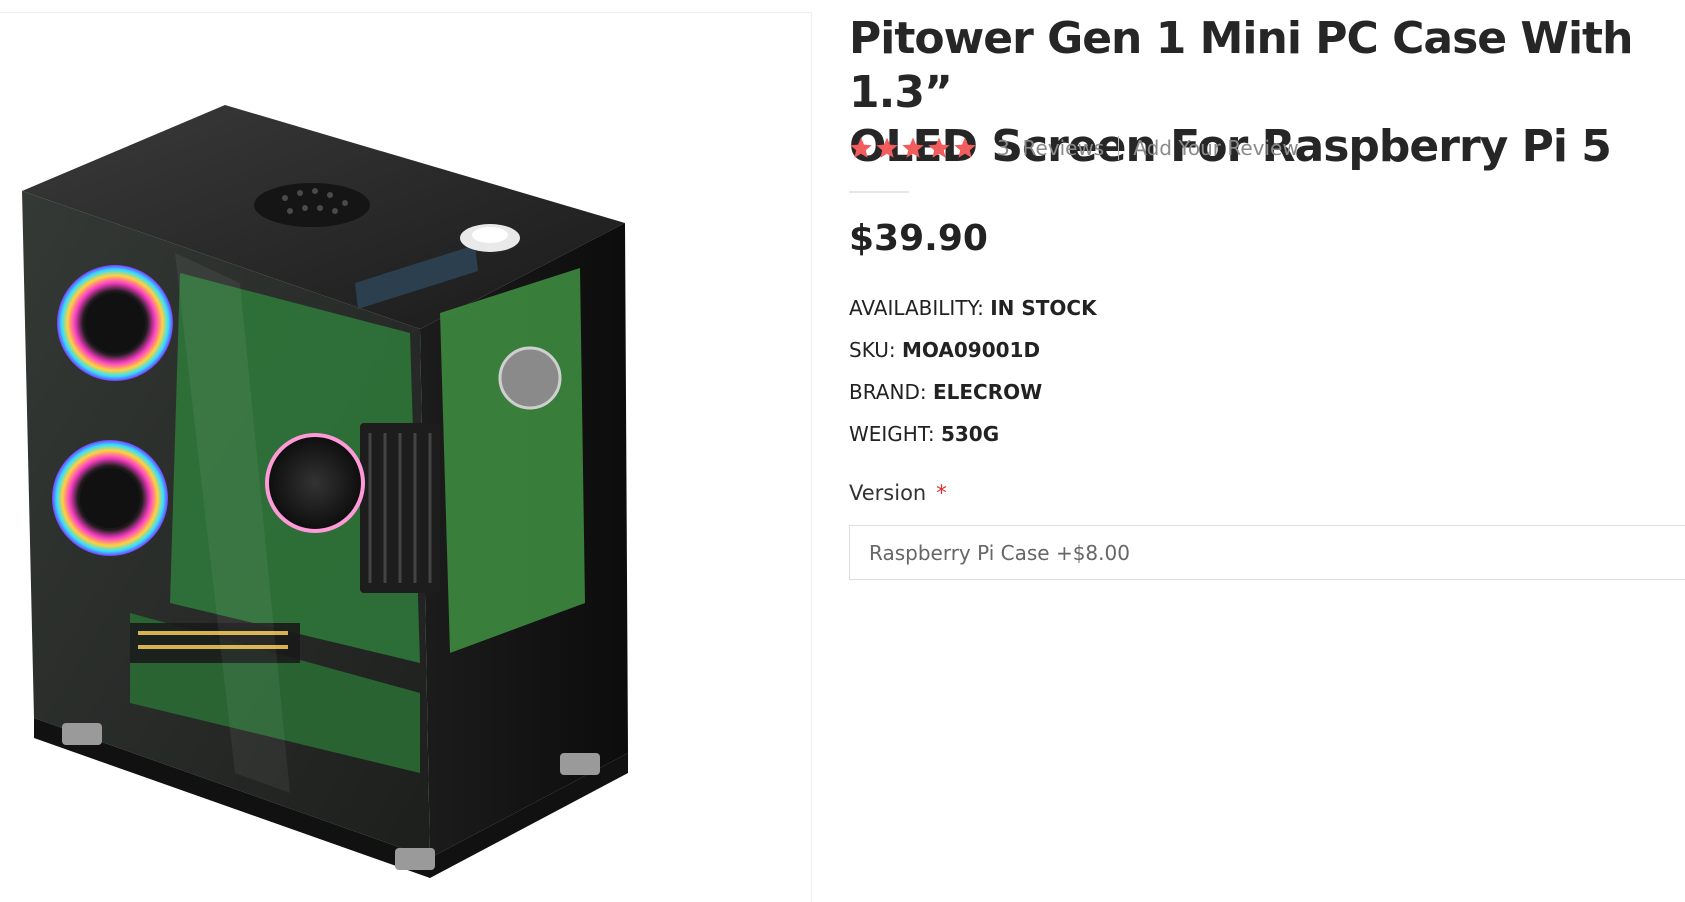 The height and width of the screenshot is (902, 1685). Describe the element at coordinates (970, 434) in the screenshot. I see `weight-value: 530G` at that location.